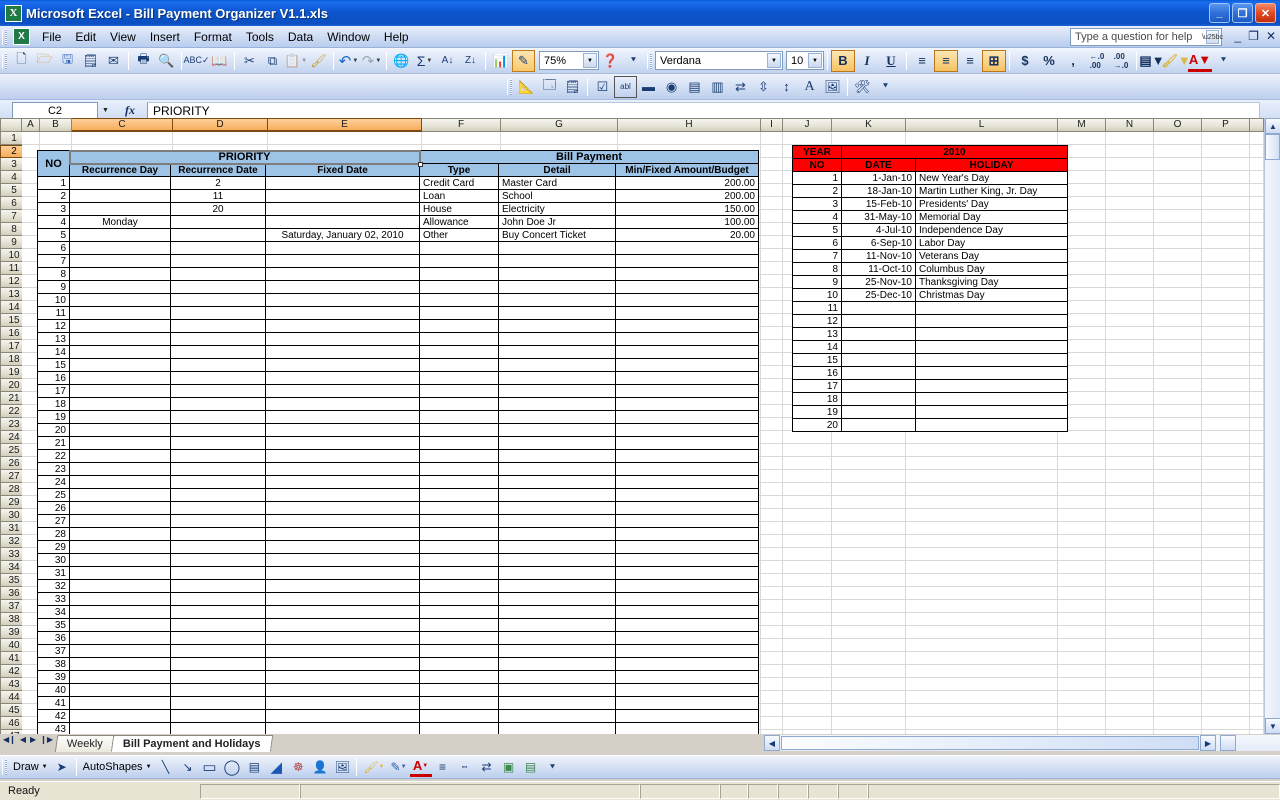 The width and height of the screenshot is (1280, 800). Describe the element at coordinates (817, 412) in the screenshot. I see `cell-holiday-no: 19` at that location.